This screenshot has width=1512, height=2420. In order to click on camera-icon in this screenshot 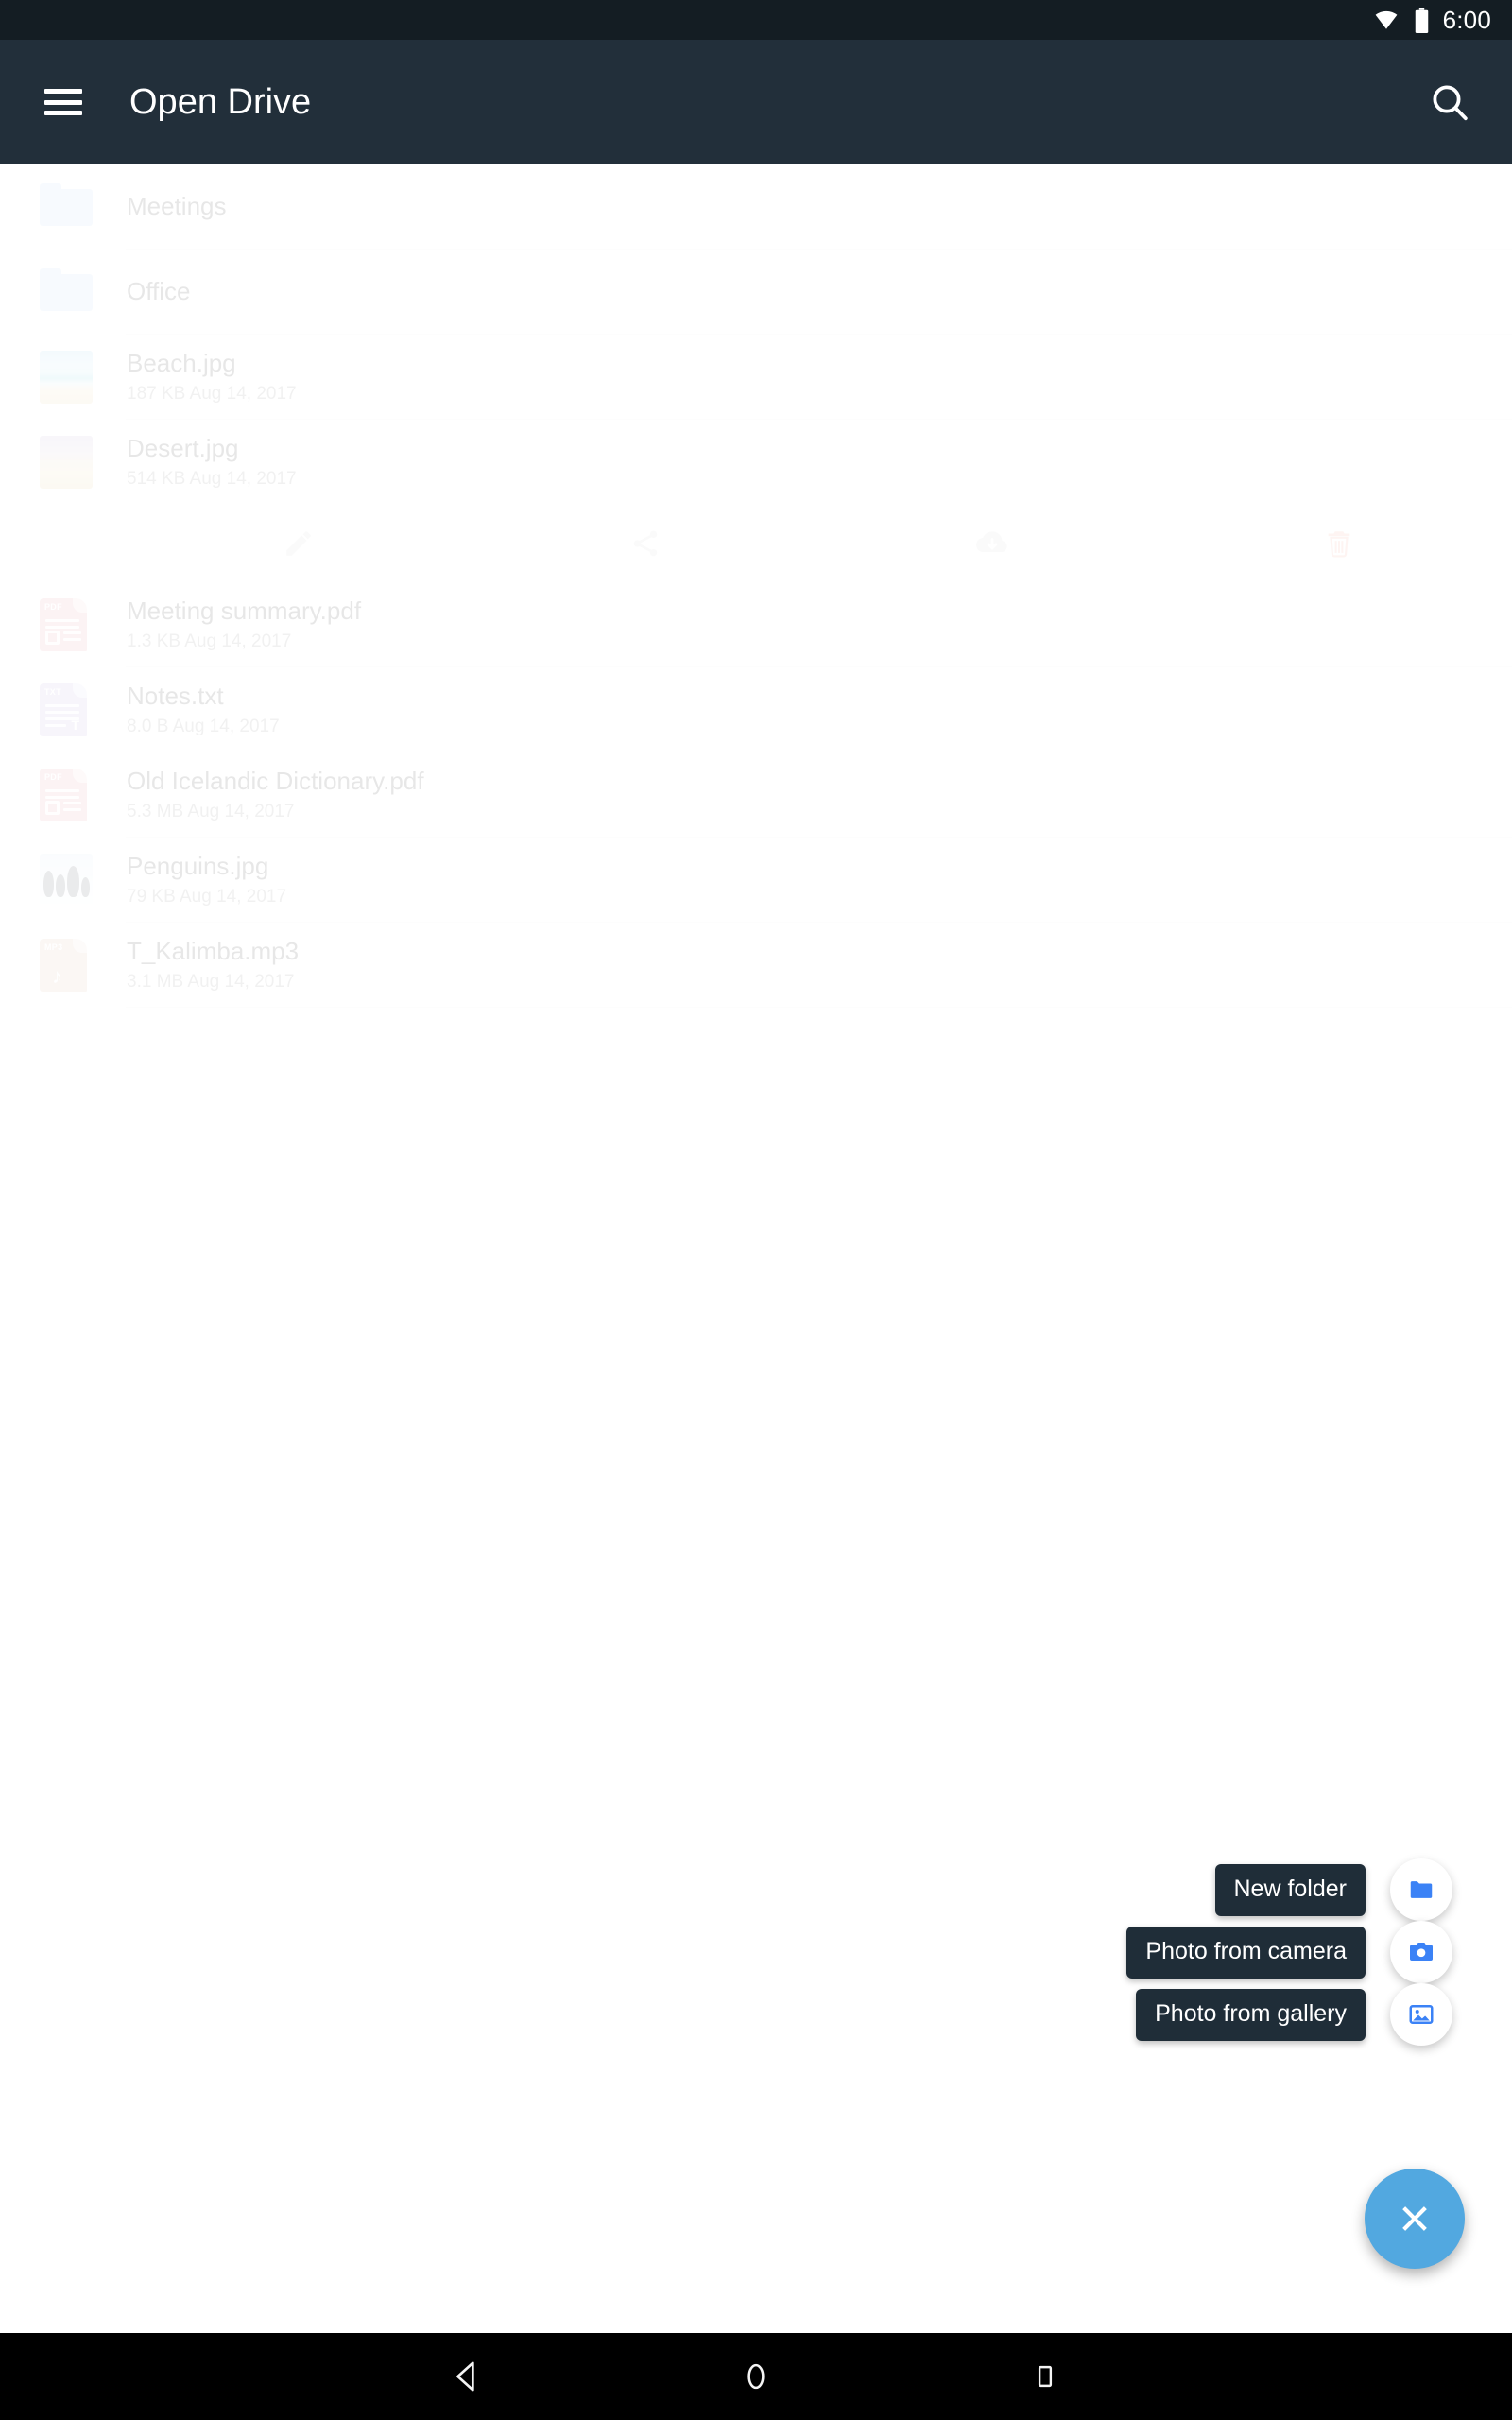, I will do `click(1421, 1952)`.